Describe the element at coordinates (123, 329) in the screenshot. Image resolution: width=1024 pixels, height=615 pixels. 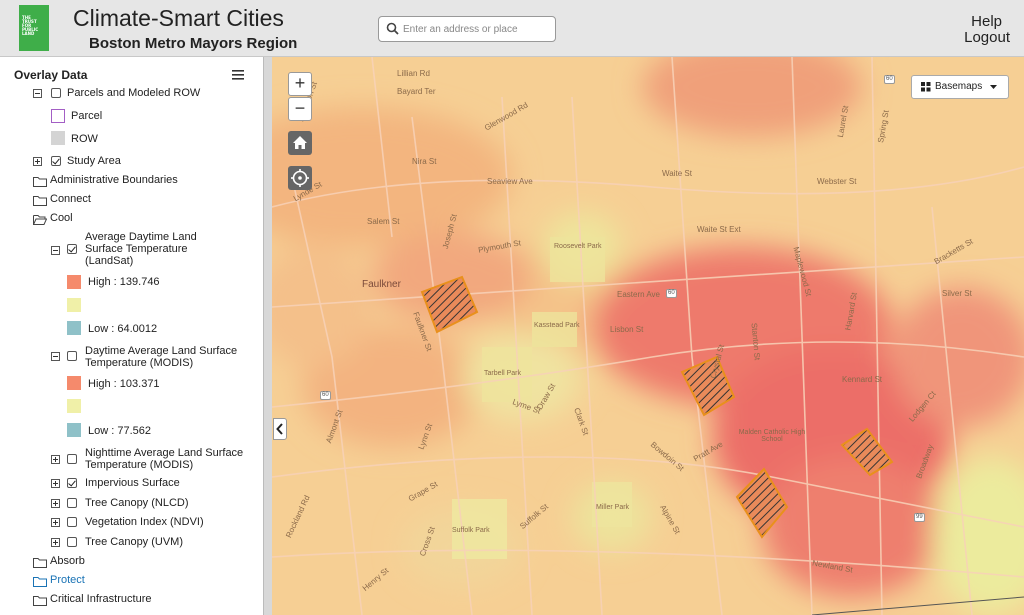
I see `legend-low-value: Low : 64.0012` at that location.